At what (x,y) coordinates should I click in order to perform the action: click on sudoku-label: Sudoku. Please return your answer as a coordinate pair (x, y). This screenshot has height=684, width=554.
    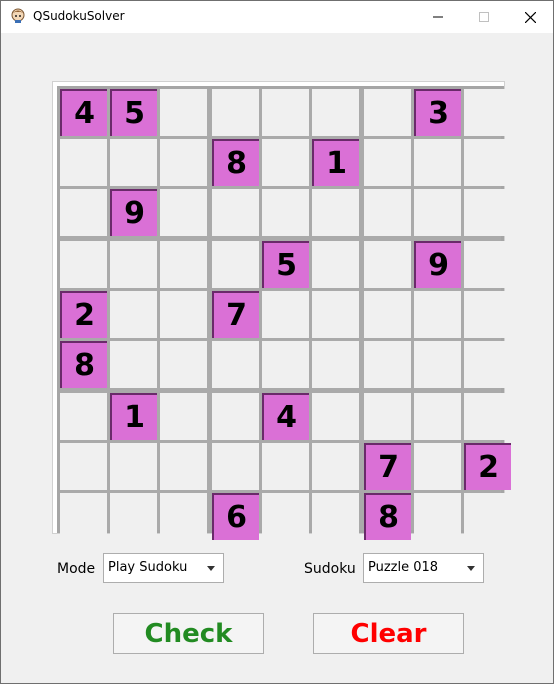
    Looking at the image, I should click on (330, 569).